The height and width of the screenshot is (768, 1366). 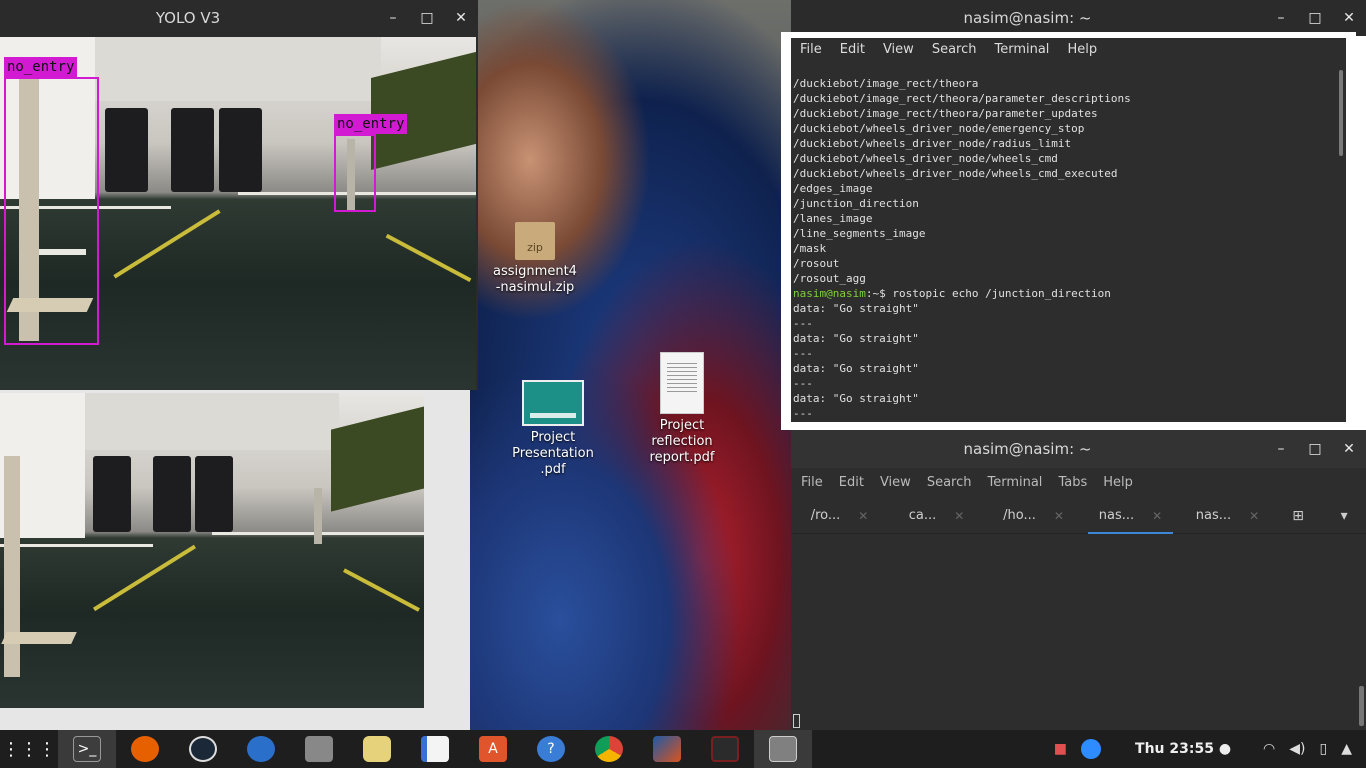 I want to click on text-editor-icon, so click(x=435, y=749).